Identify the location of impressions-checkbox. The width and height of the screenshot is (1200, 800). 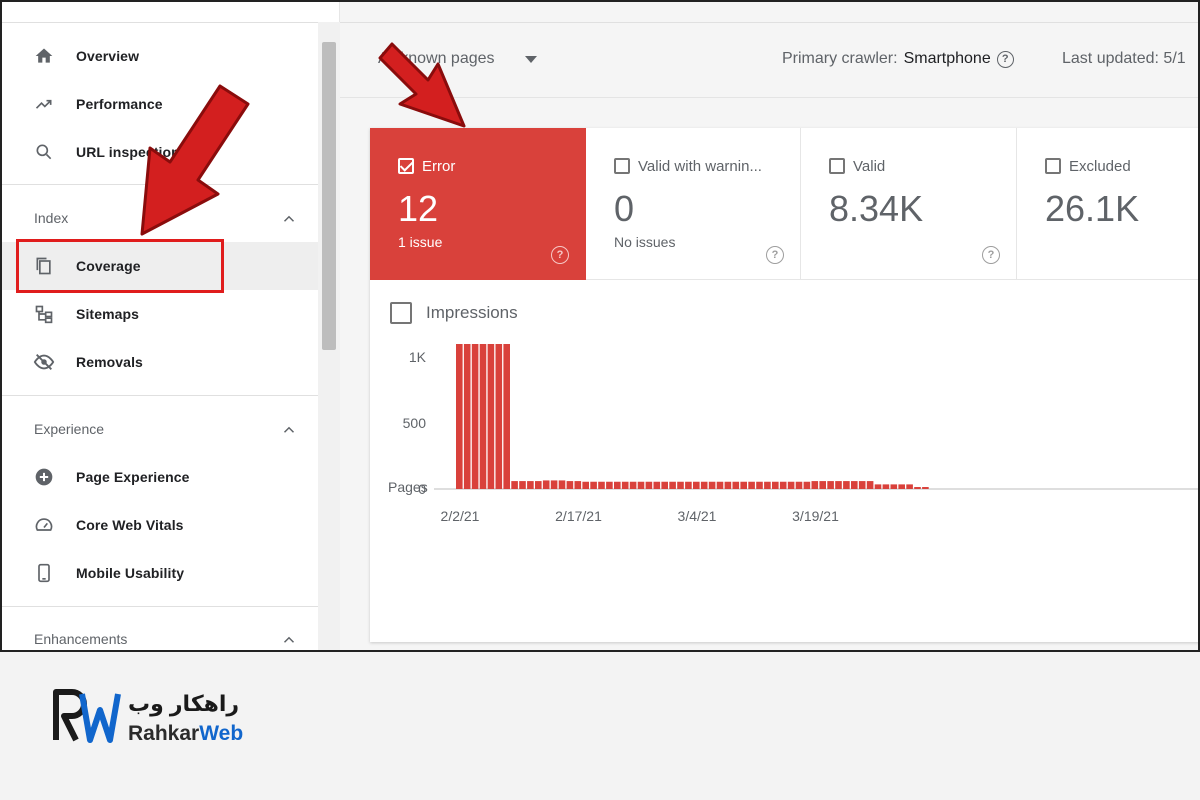
(401, 313).